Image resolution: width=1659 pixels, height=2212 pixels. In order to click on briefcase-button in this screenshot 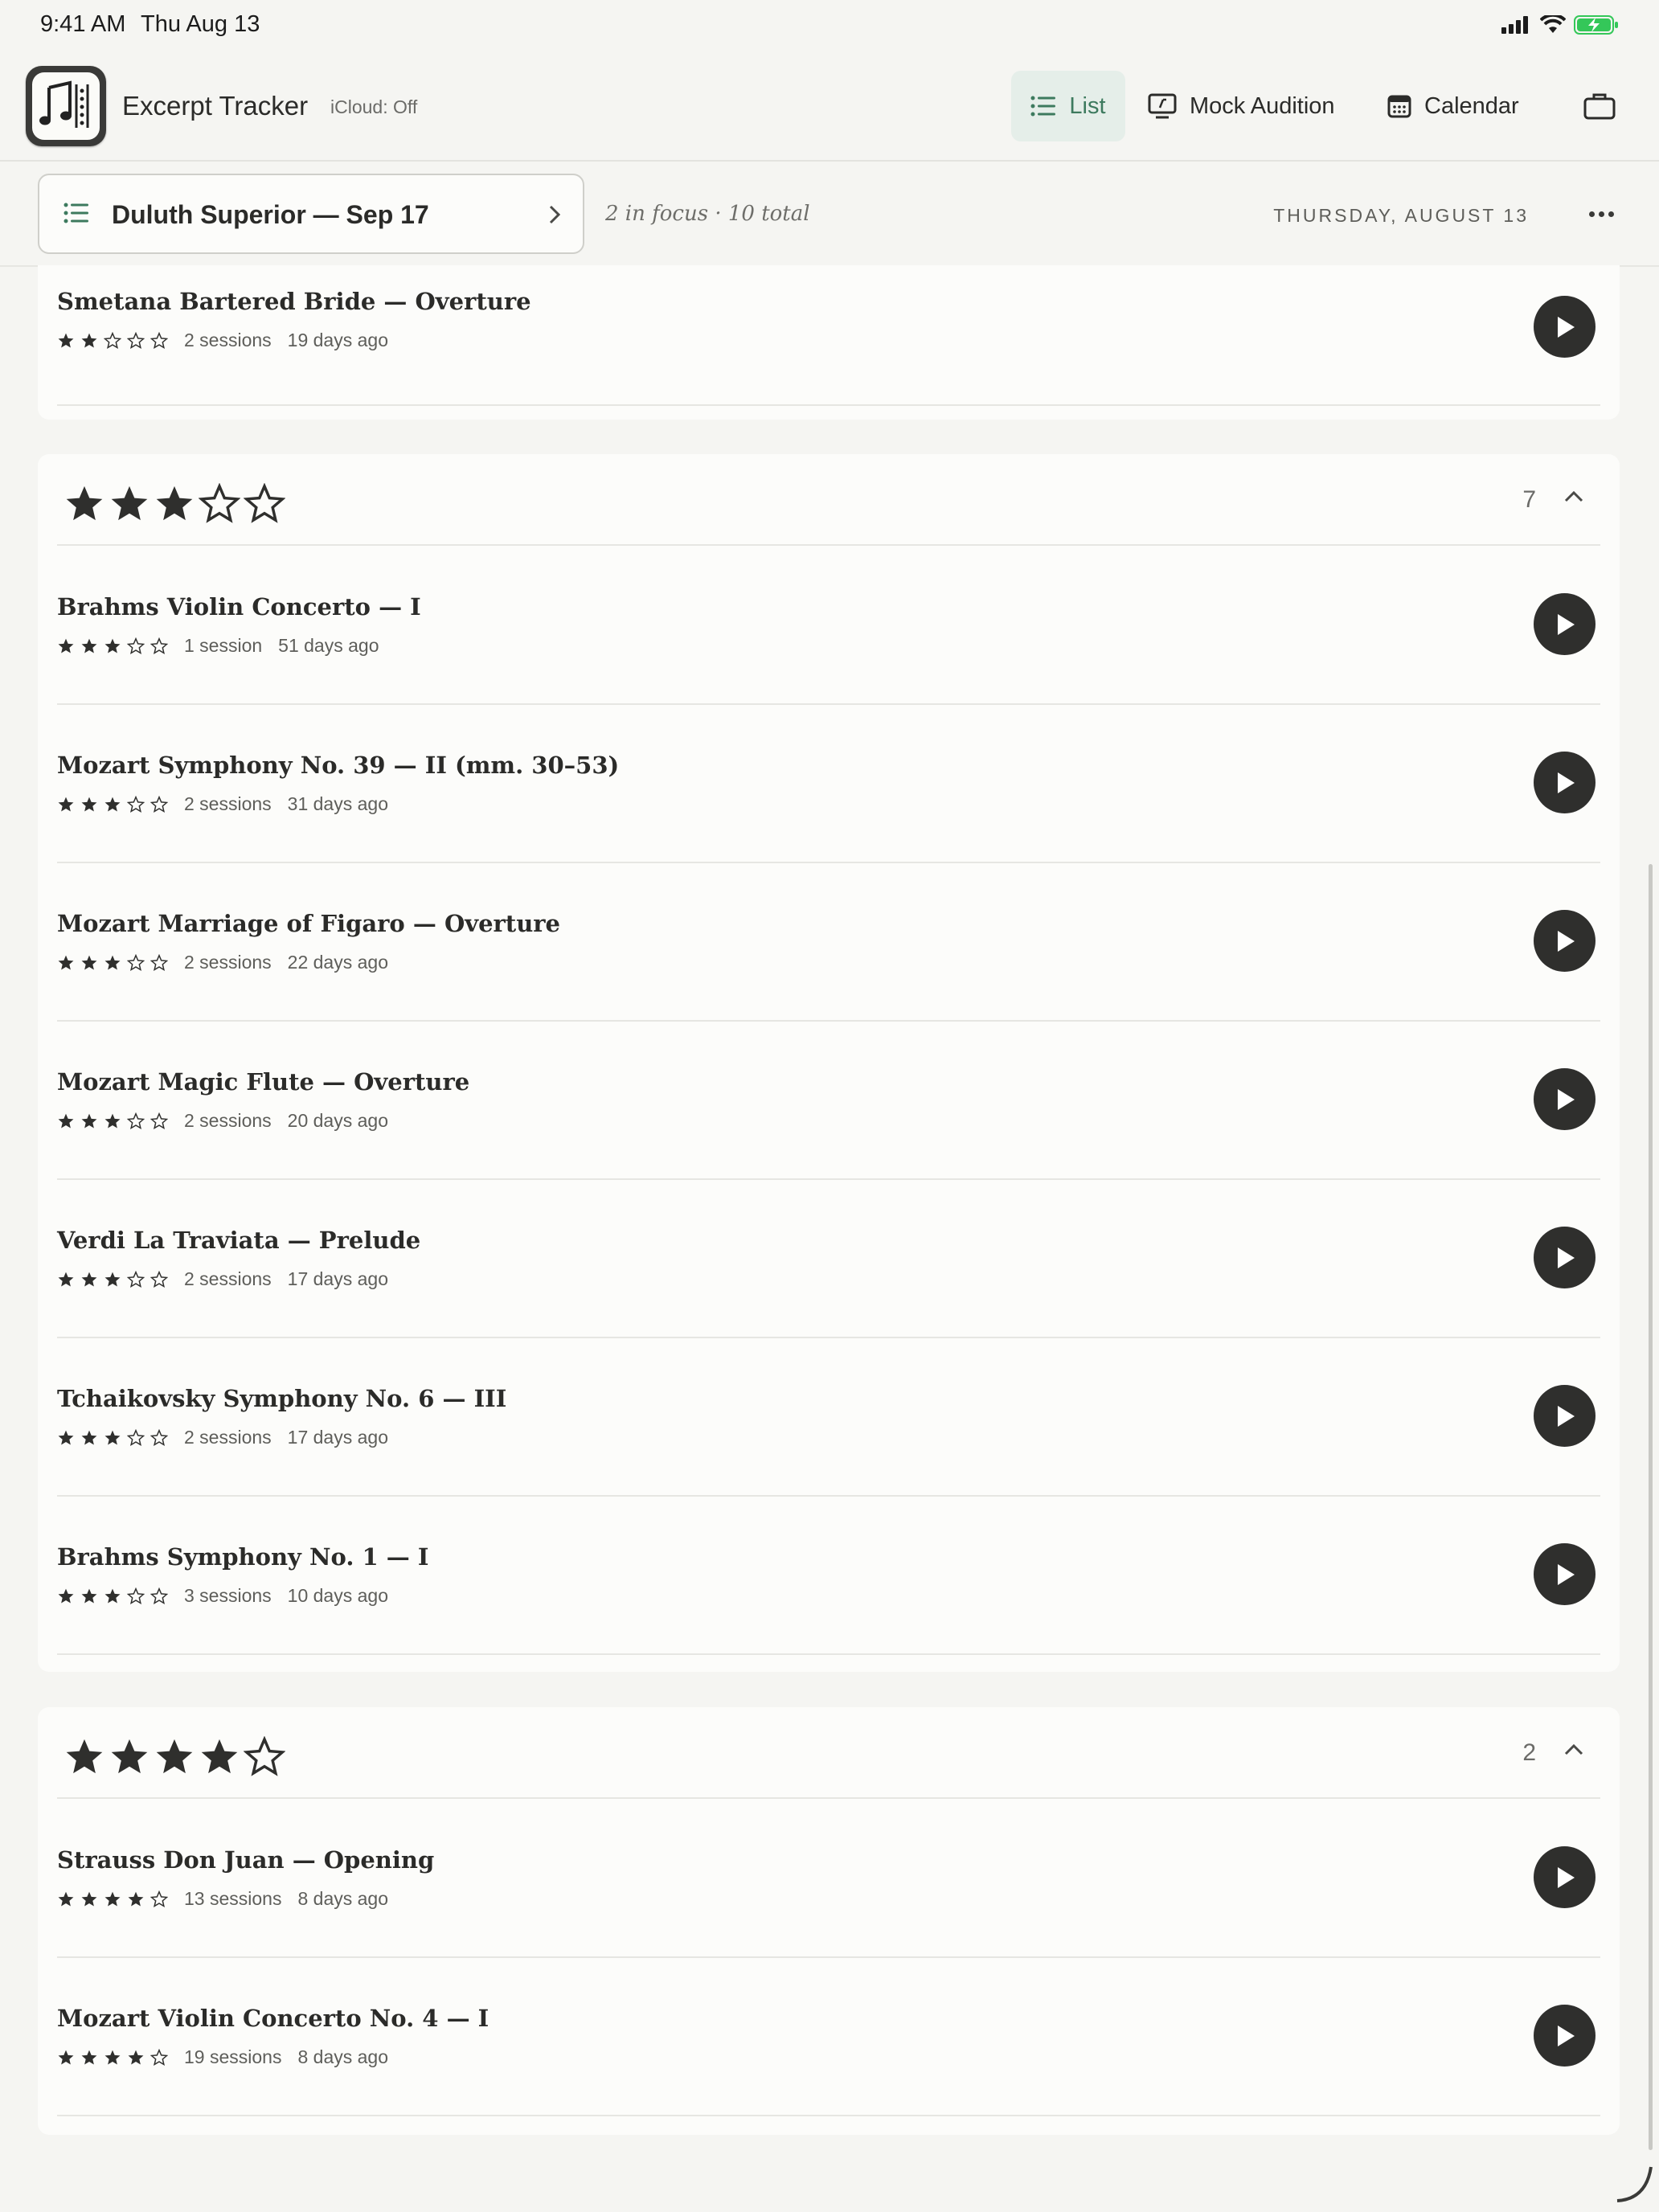, I will do `click(1599, 106)`.